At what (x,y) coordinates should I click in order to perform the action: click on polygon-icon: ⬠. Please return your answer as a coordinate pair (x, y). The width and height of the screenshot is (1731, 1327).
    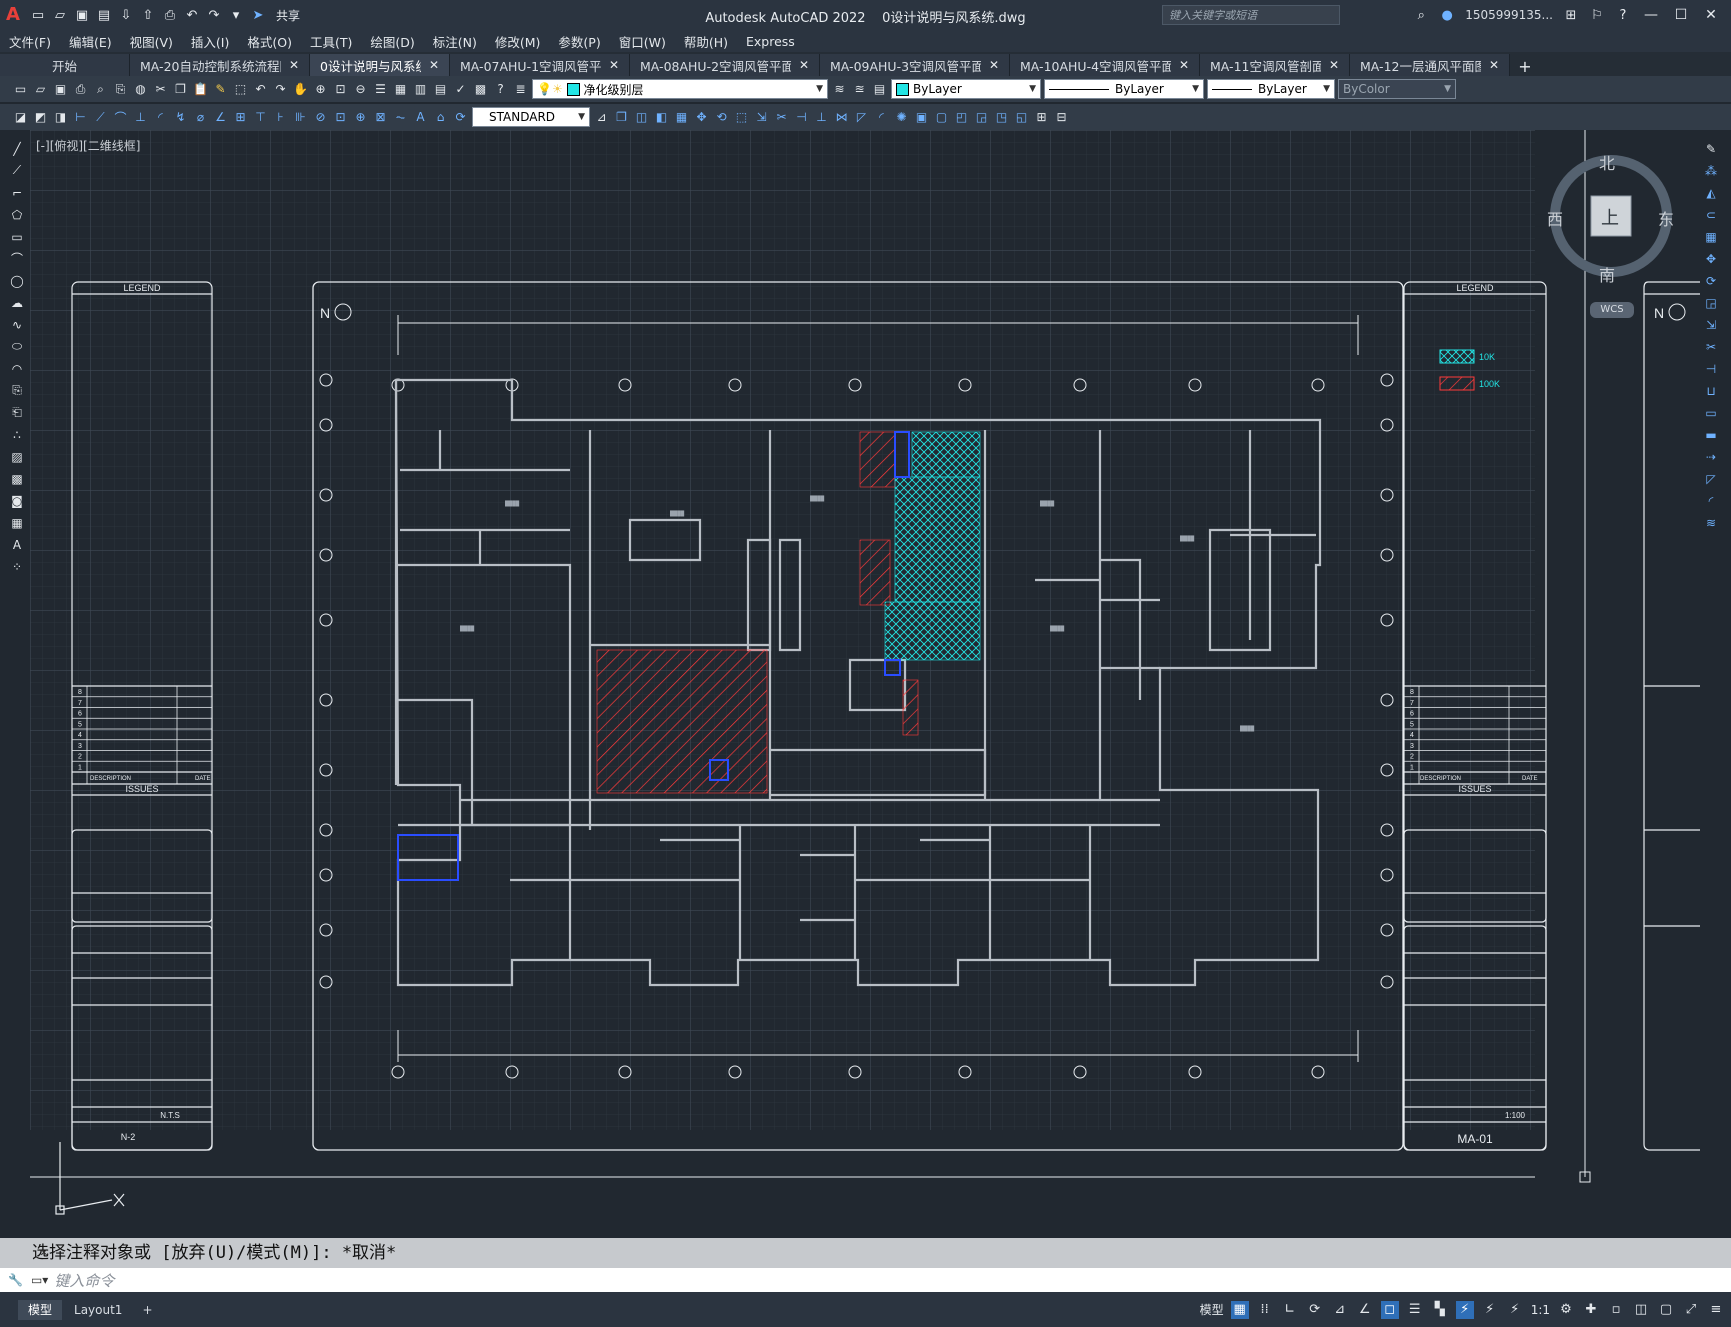
    Looking at the image, I should click on (17, 214).